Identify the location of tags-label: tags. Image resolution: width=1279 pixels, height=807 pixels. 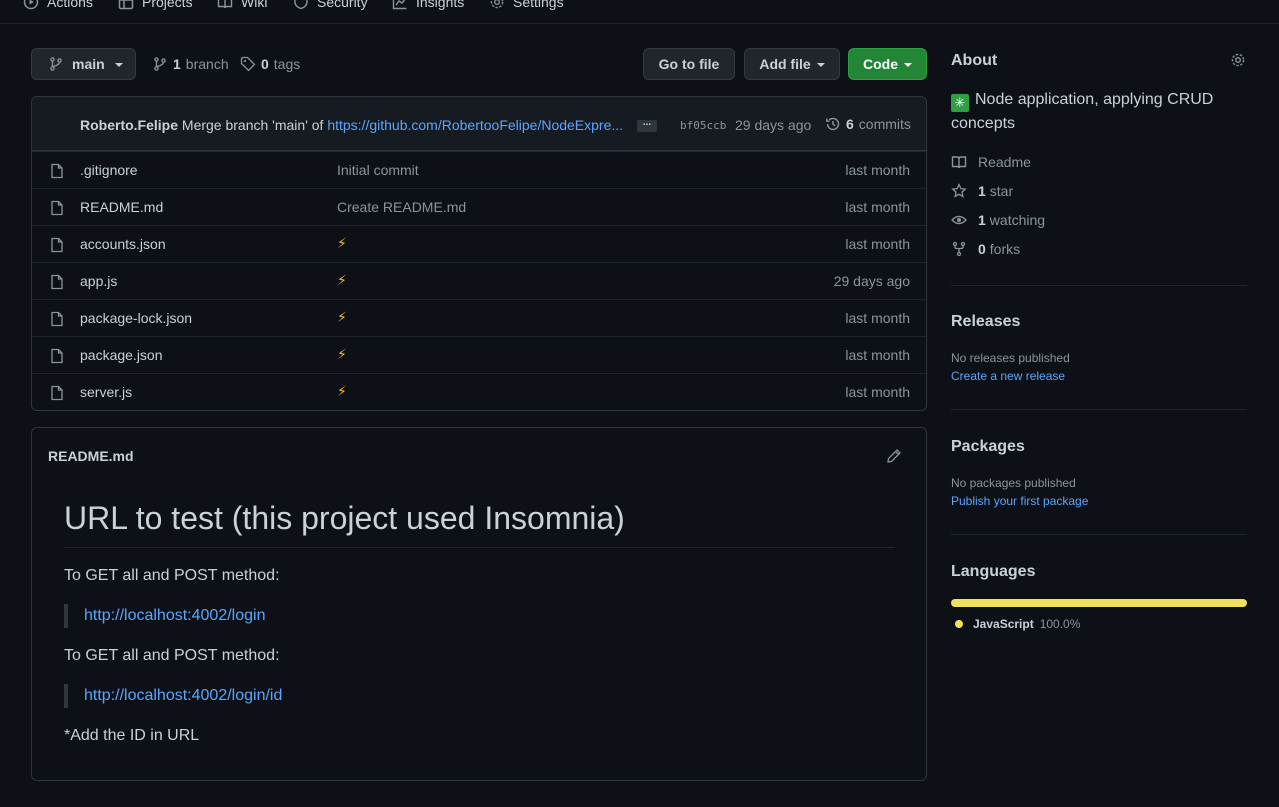
(287, 64).